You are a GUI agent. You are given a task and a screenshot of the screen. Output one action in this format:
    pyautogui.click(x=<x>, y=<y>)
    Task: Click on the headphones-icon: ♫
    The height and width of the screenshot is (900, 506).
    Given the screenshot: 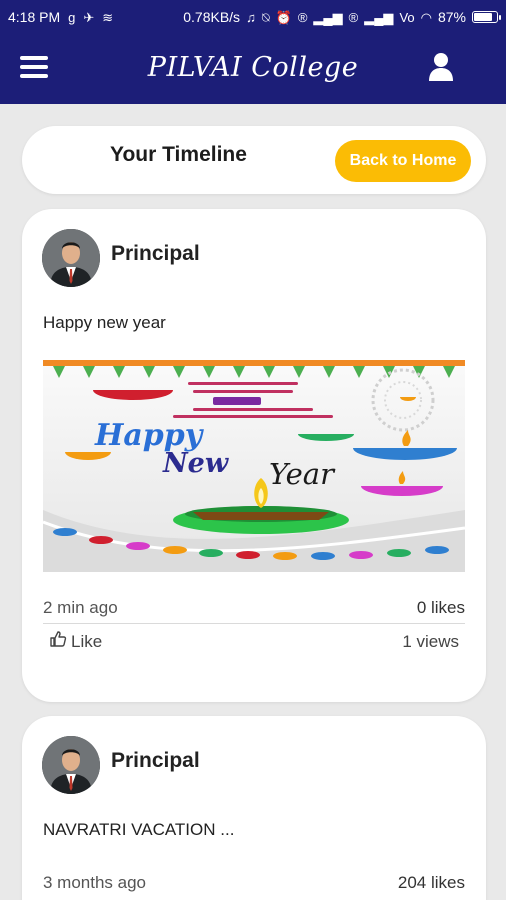 What is the action you would take?
    pyautogui.click(x=251, y=17)
    